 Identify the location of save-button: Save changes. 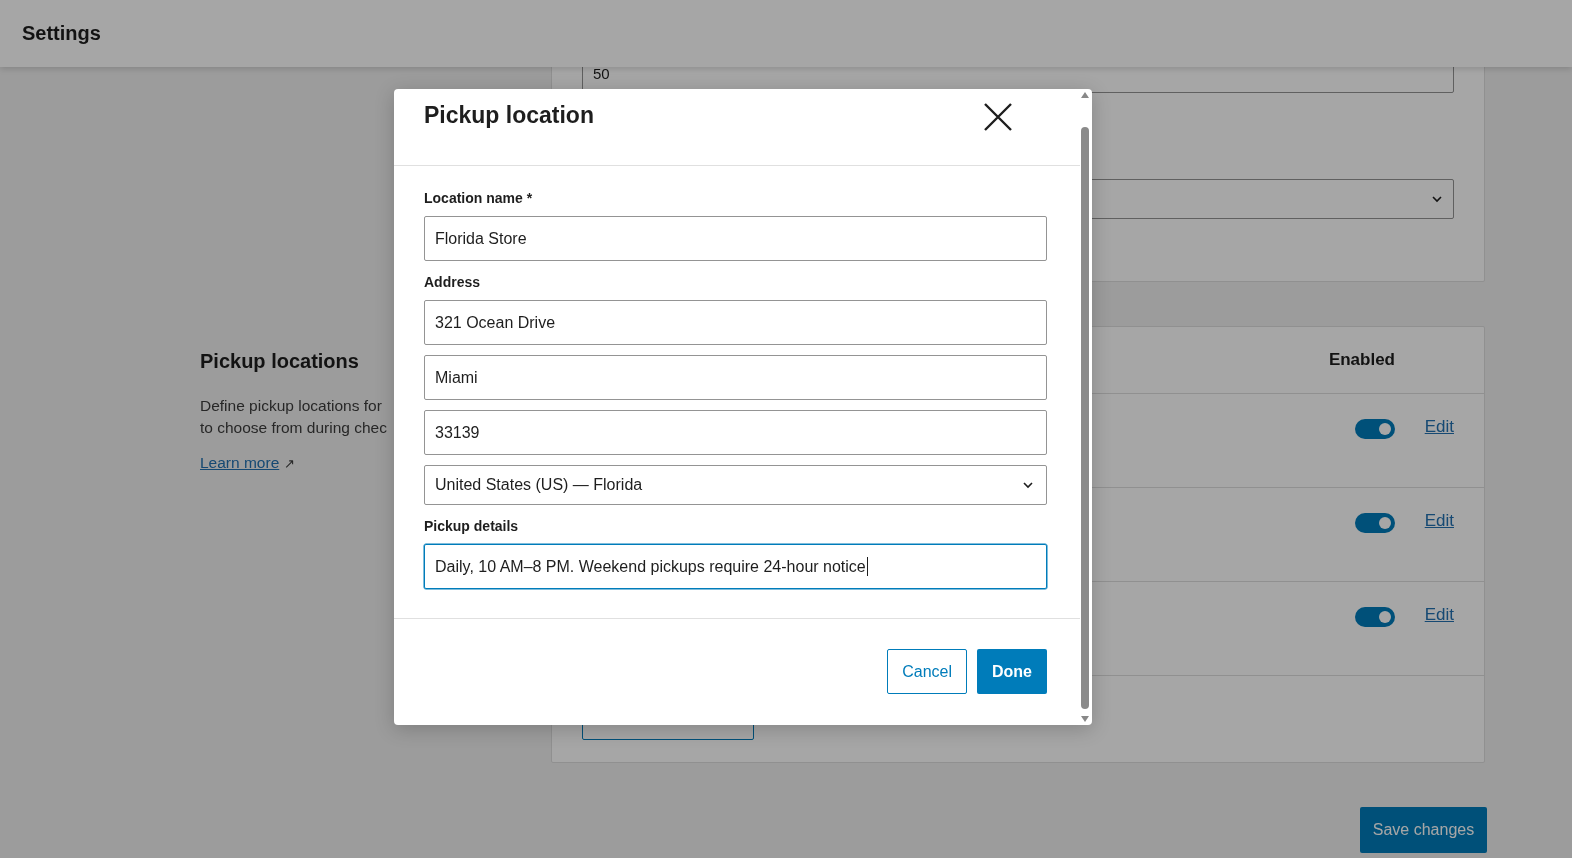
(1423, 830).